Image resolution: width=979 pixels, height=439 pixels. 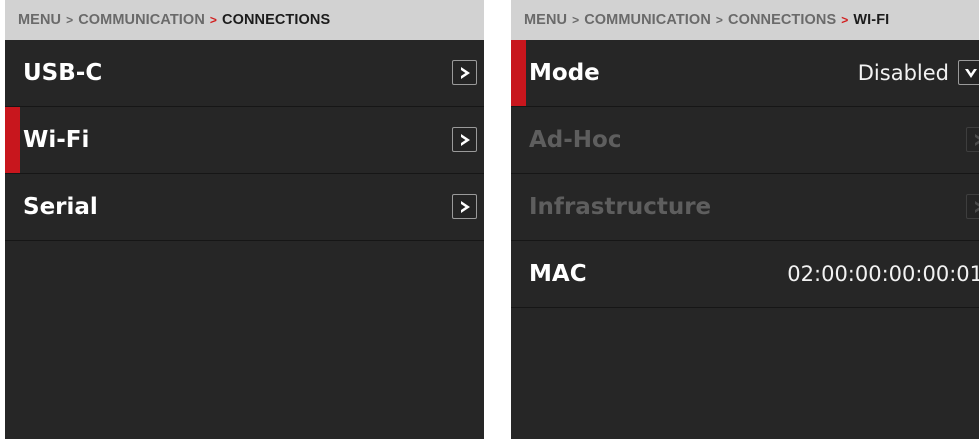 I want to click on setting-label: Infrastructure, so click(x=620, y=207).